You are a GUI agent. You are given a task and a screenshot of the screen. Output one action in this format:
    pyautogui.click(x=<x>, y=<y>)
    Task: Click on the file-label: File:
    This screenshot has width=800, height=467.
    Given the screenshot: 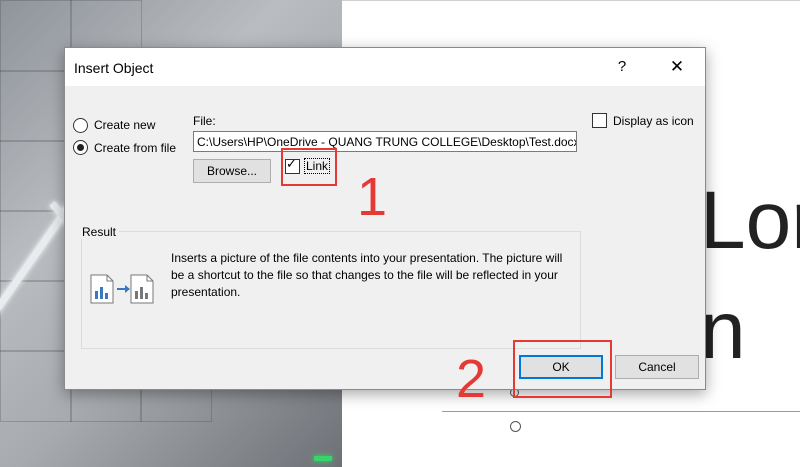 What is the action you would take?
    pyautogui.click(x=204, y=121)
    